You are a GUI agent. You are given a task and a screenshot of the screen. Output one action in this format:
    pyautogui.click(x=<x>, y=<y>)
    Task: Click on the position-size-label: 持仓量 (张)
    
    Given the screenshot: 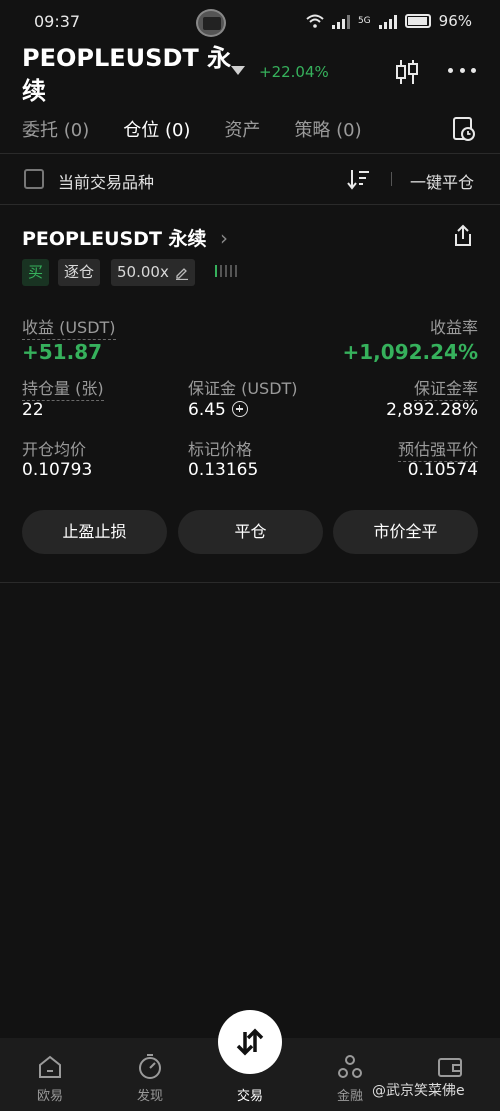 What is the action you would take?
    pyautogui.click(x=63, y=388)
    